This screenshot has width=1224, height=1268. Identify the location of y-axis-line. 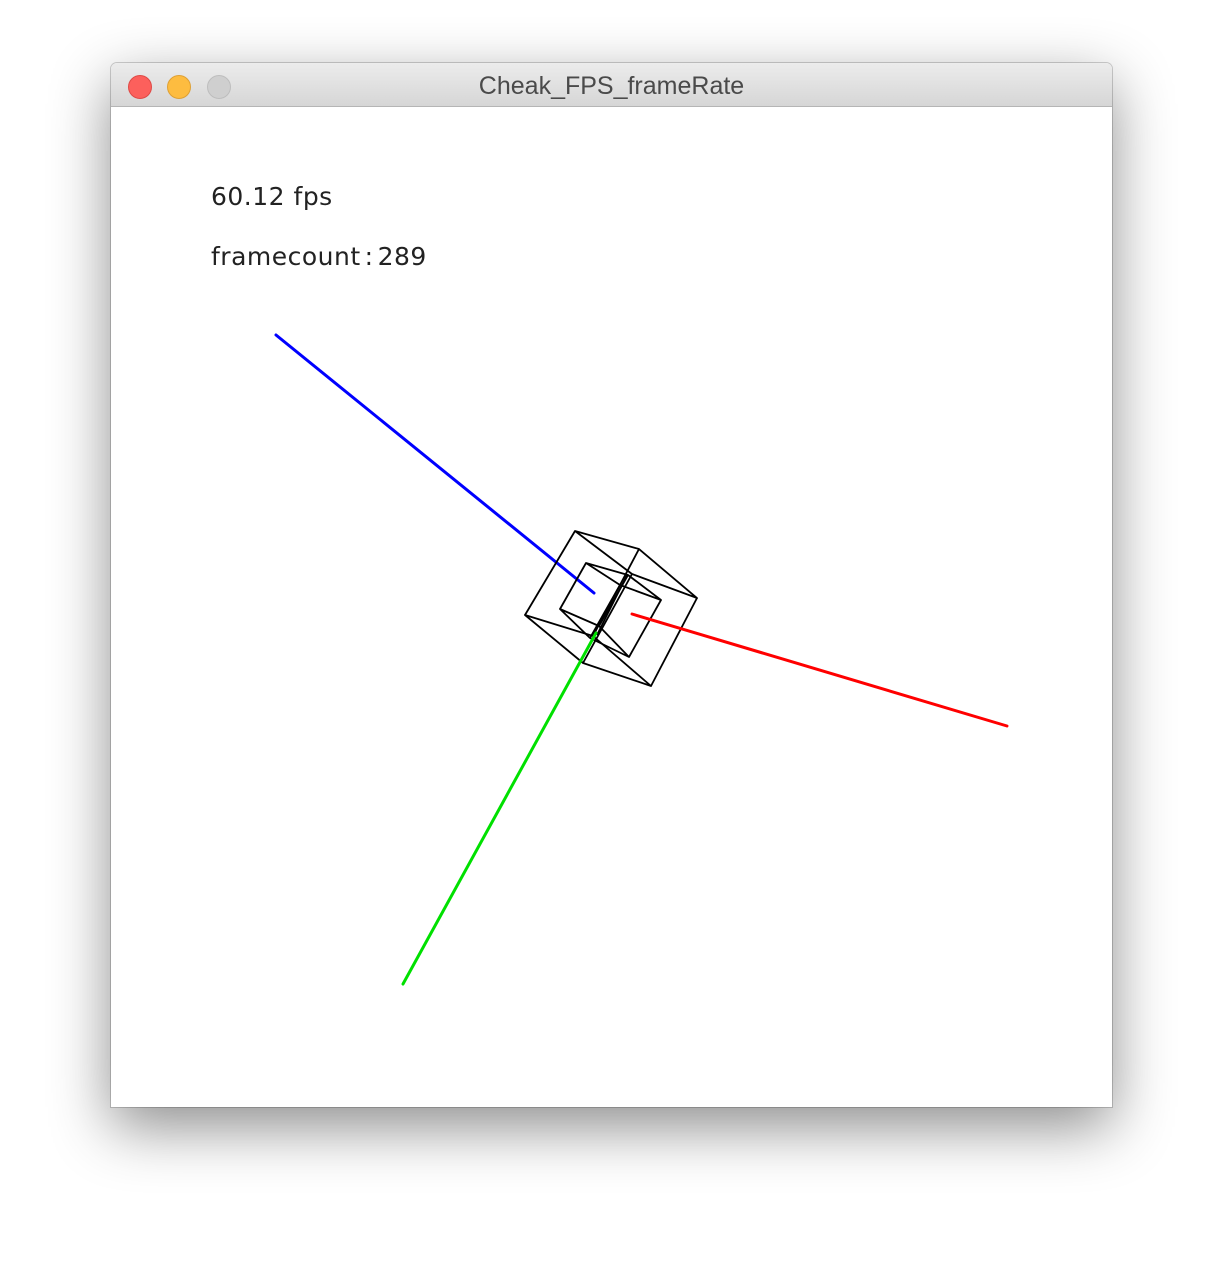
(499, 808).